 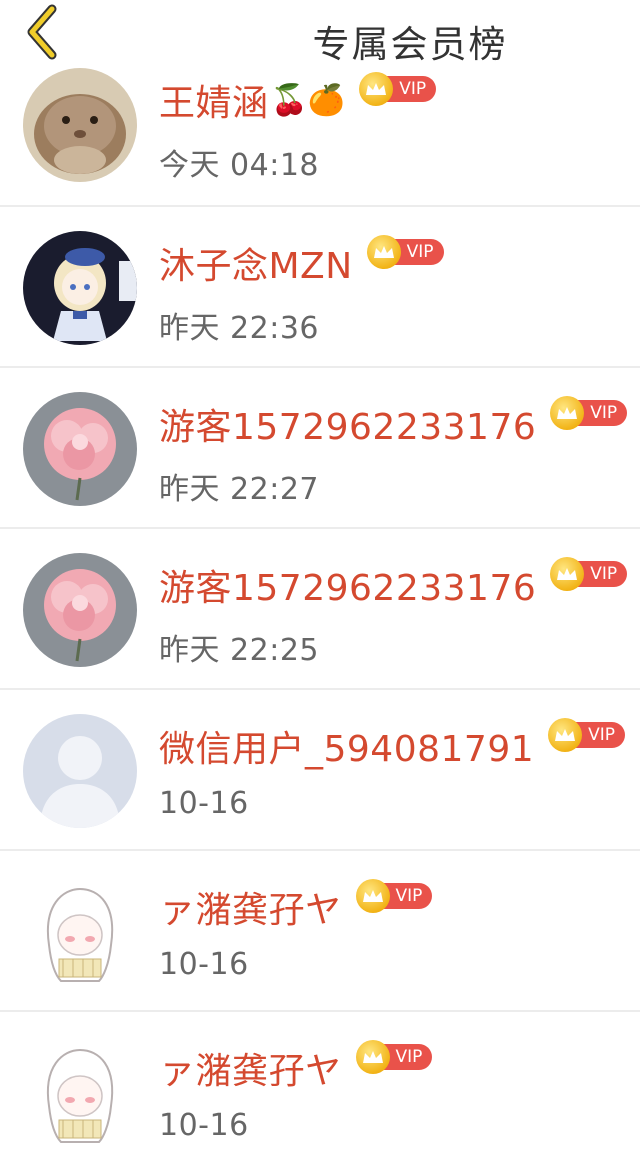 What do you see at coordinates (347, 749) in the screenshot?
I see `member-name: 微信用户_594081791` at bounding box center [347, 749].